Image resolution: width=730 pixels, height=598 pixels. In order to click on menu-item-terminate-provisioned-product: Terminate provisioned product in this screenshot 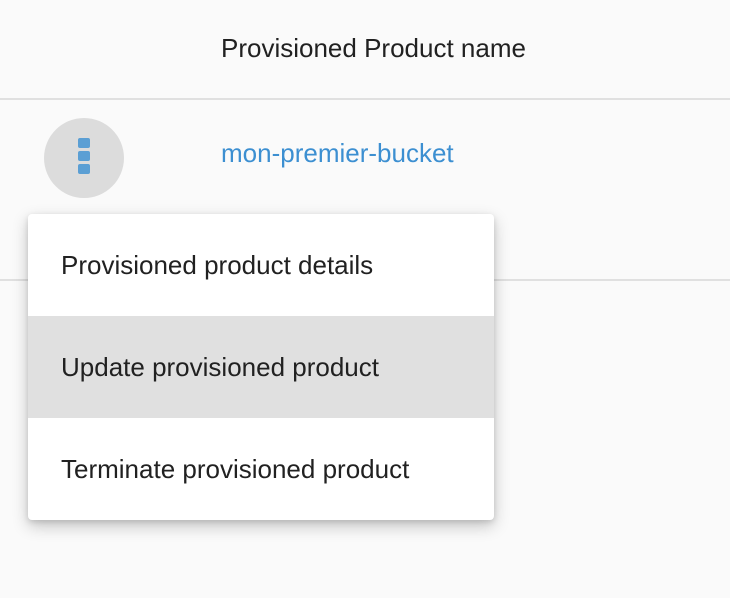, I will do `click(261, 469)`.